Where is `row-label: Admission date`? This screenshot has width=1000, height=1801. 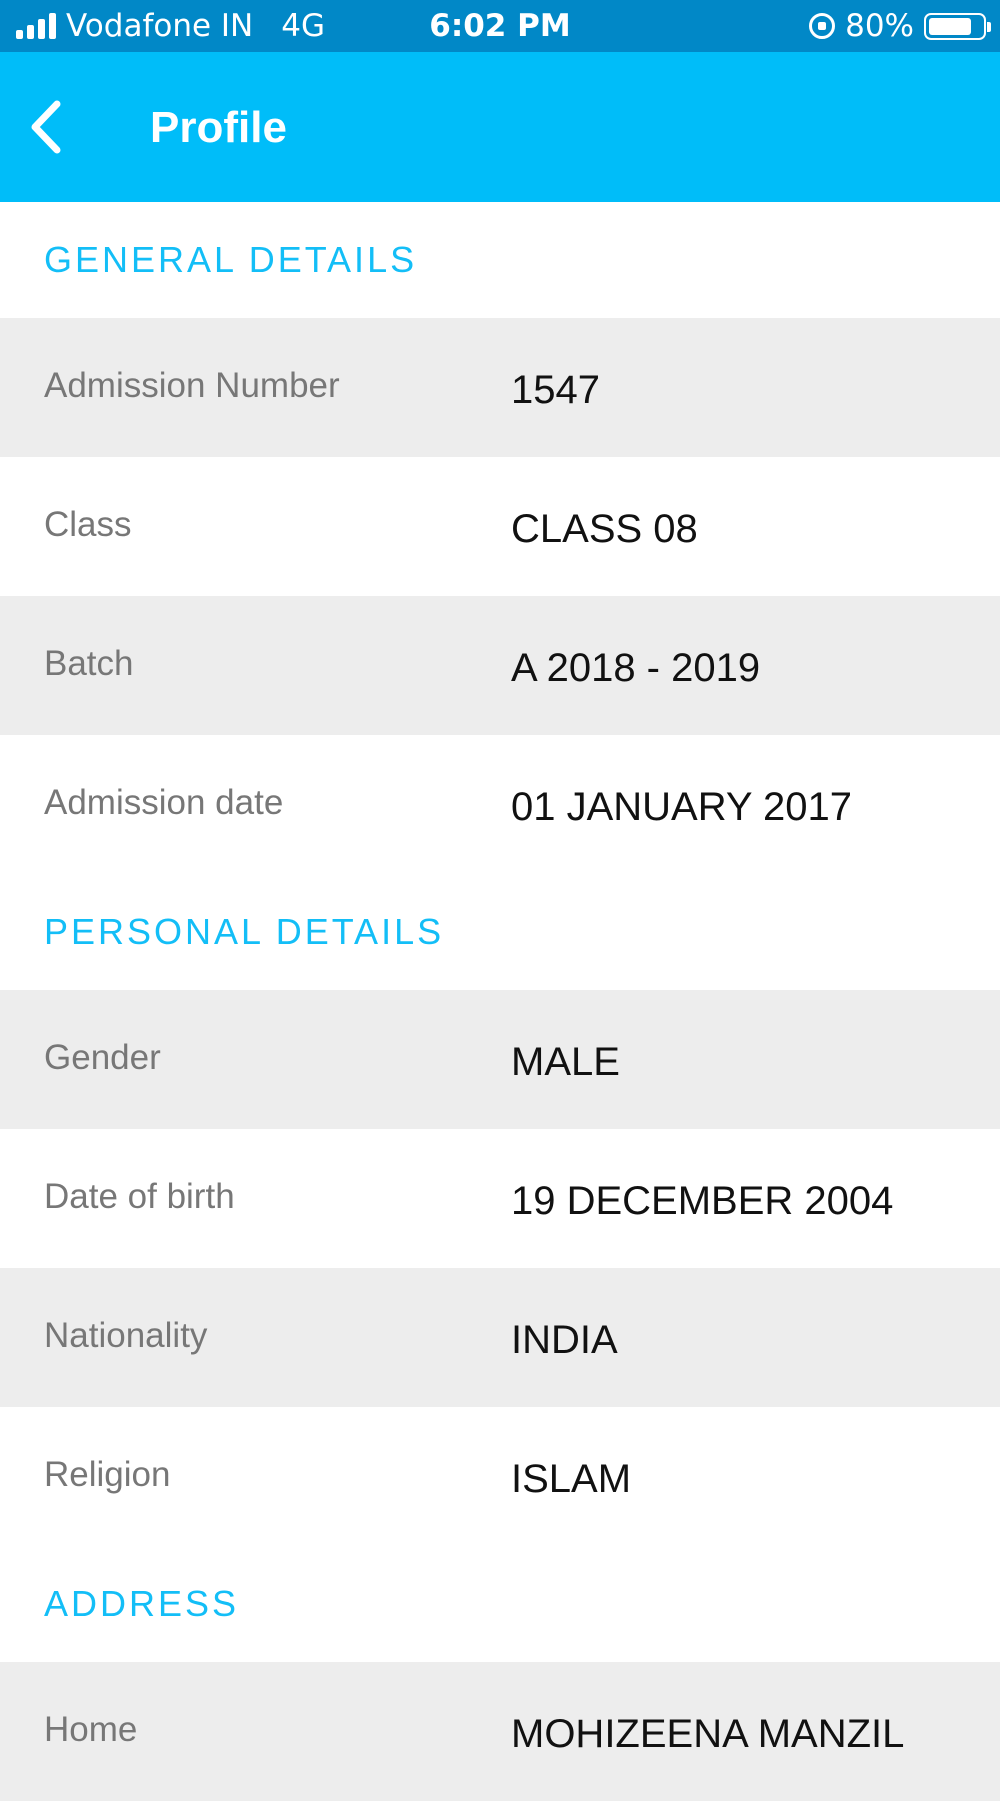 row-label: Admission date is located at coordinates (164, 802).